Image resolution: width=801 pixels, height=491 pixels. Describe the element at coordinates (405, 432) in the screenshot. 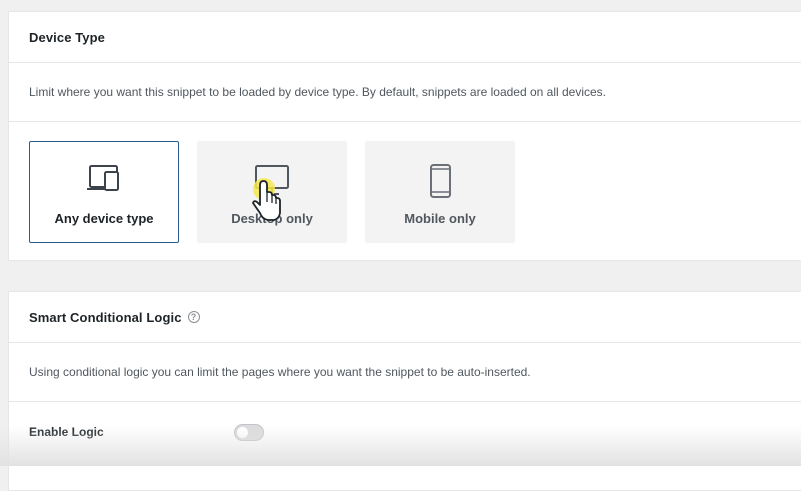

I see `enable-logic-row: Enable Logic` at that location.